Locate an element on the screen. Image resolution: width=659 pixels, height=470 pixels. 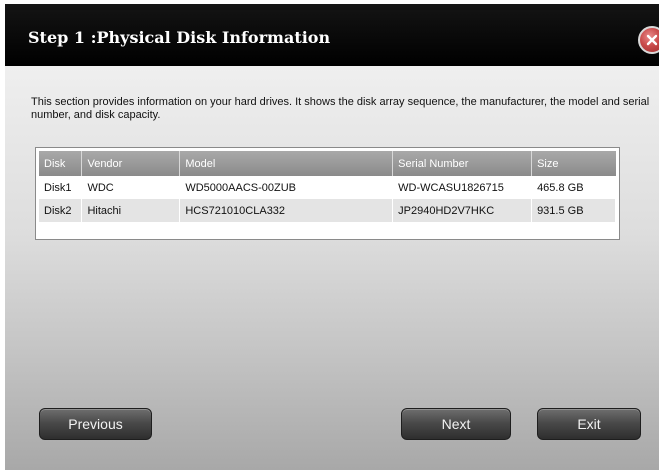
column-header-disk: Disk is located at coordinates (61, 163).